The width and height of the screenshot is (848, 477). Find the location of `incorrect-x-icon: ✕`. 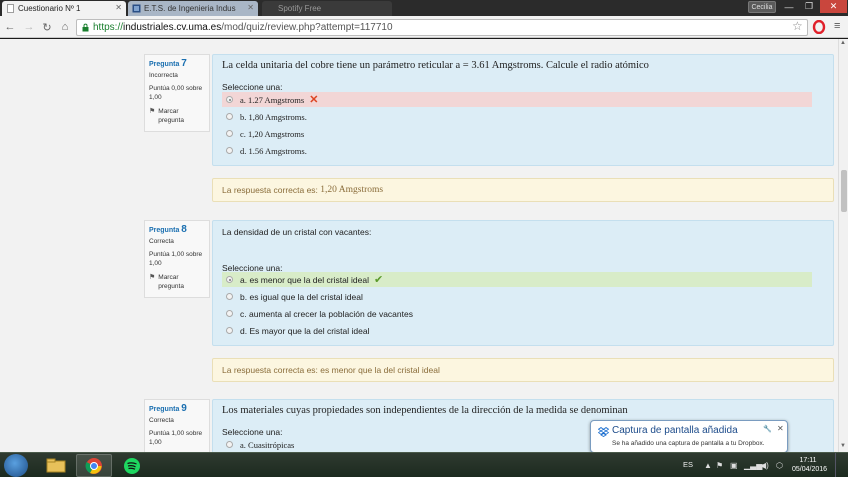

incorrect-x-icon: ✕ is located at coordinates (314, 100).